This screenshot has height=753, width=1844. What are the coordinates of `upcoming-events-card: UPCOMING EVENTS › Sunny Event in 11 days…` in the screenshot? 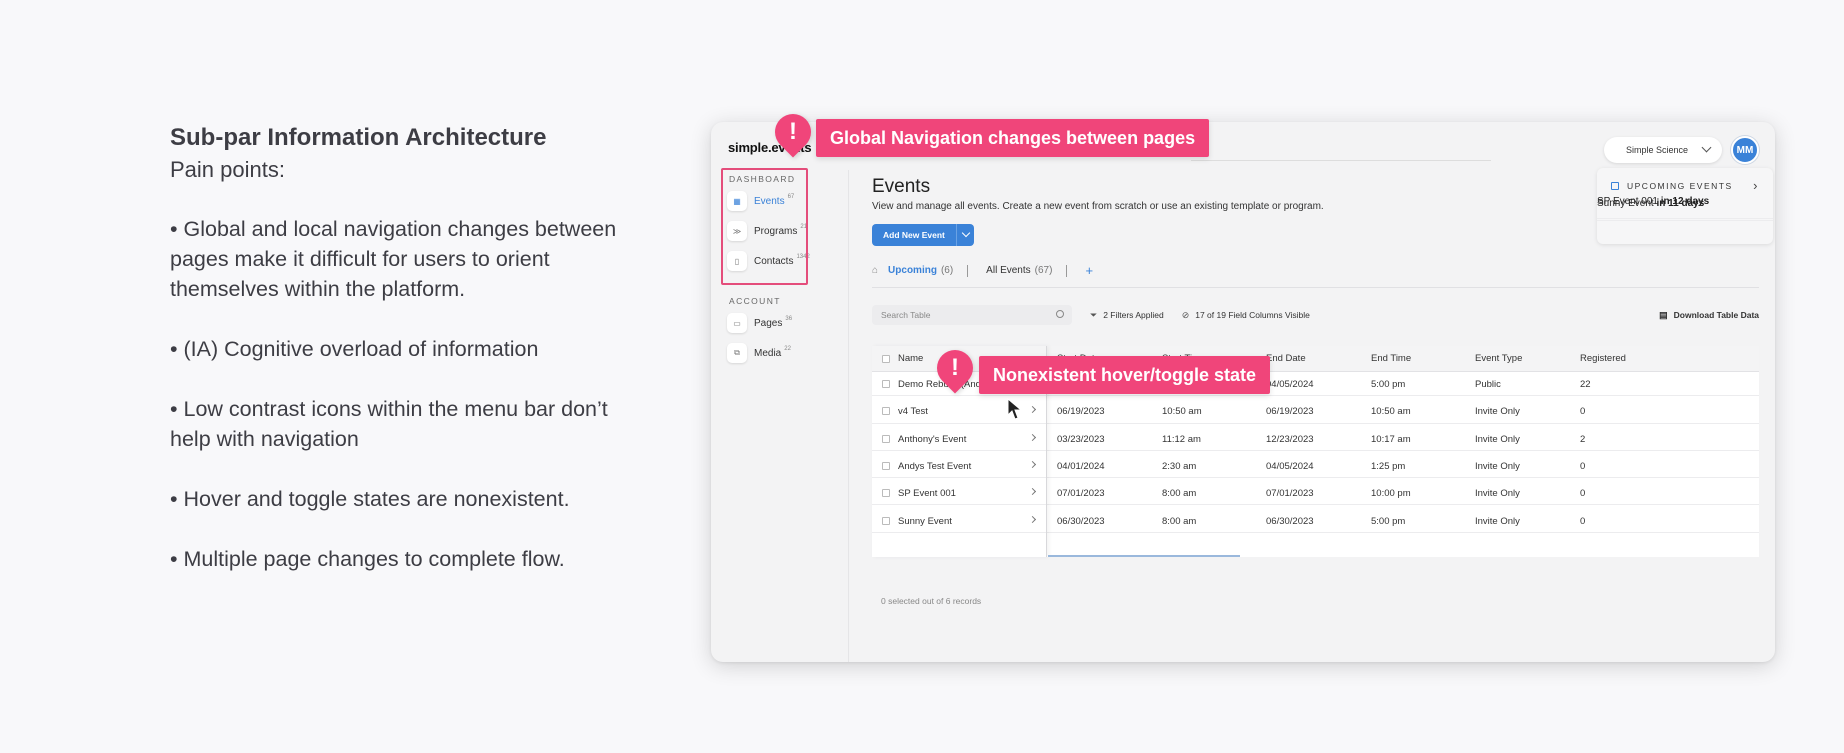 It's located at (1685, 206).